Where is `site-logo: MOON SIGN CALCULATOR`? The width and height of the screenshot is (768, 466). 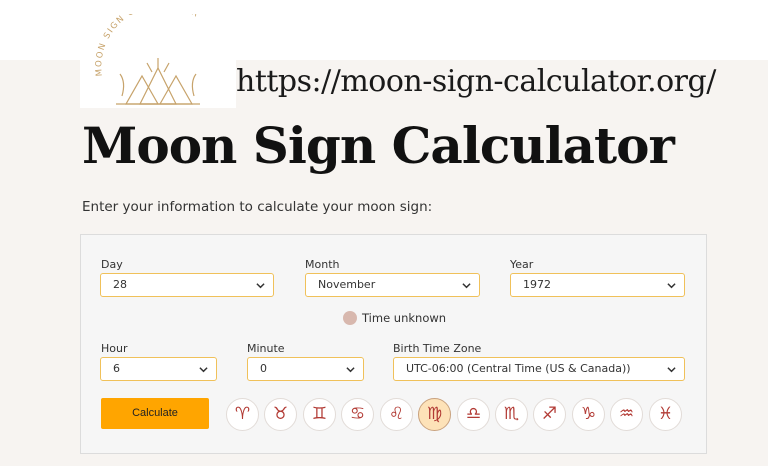
site-logo: MOON SIGN CALCULATOR is located at coordinates (158, 61).